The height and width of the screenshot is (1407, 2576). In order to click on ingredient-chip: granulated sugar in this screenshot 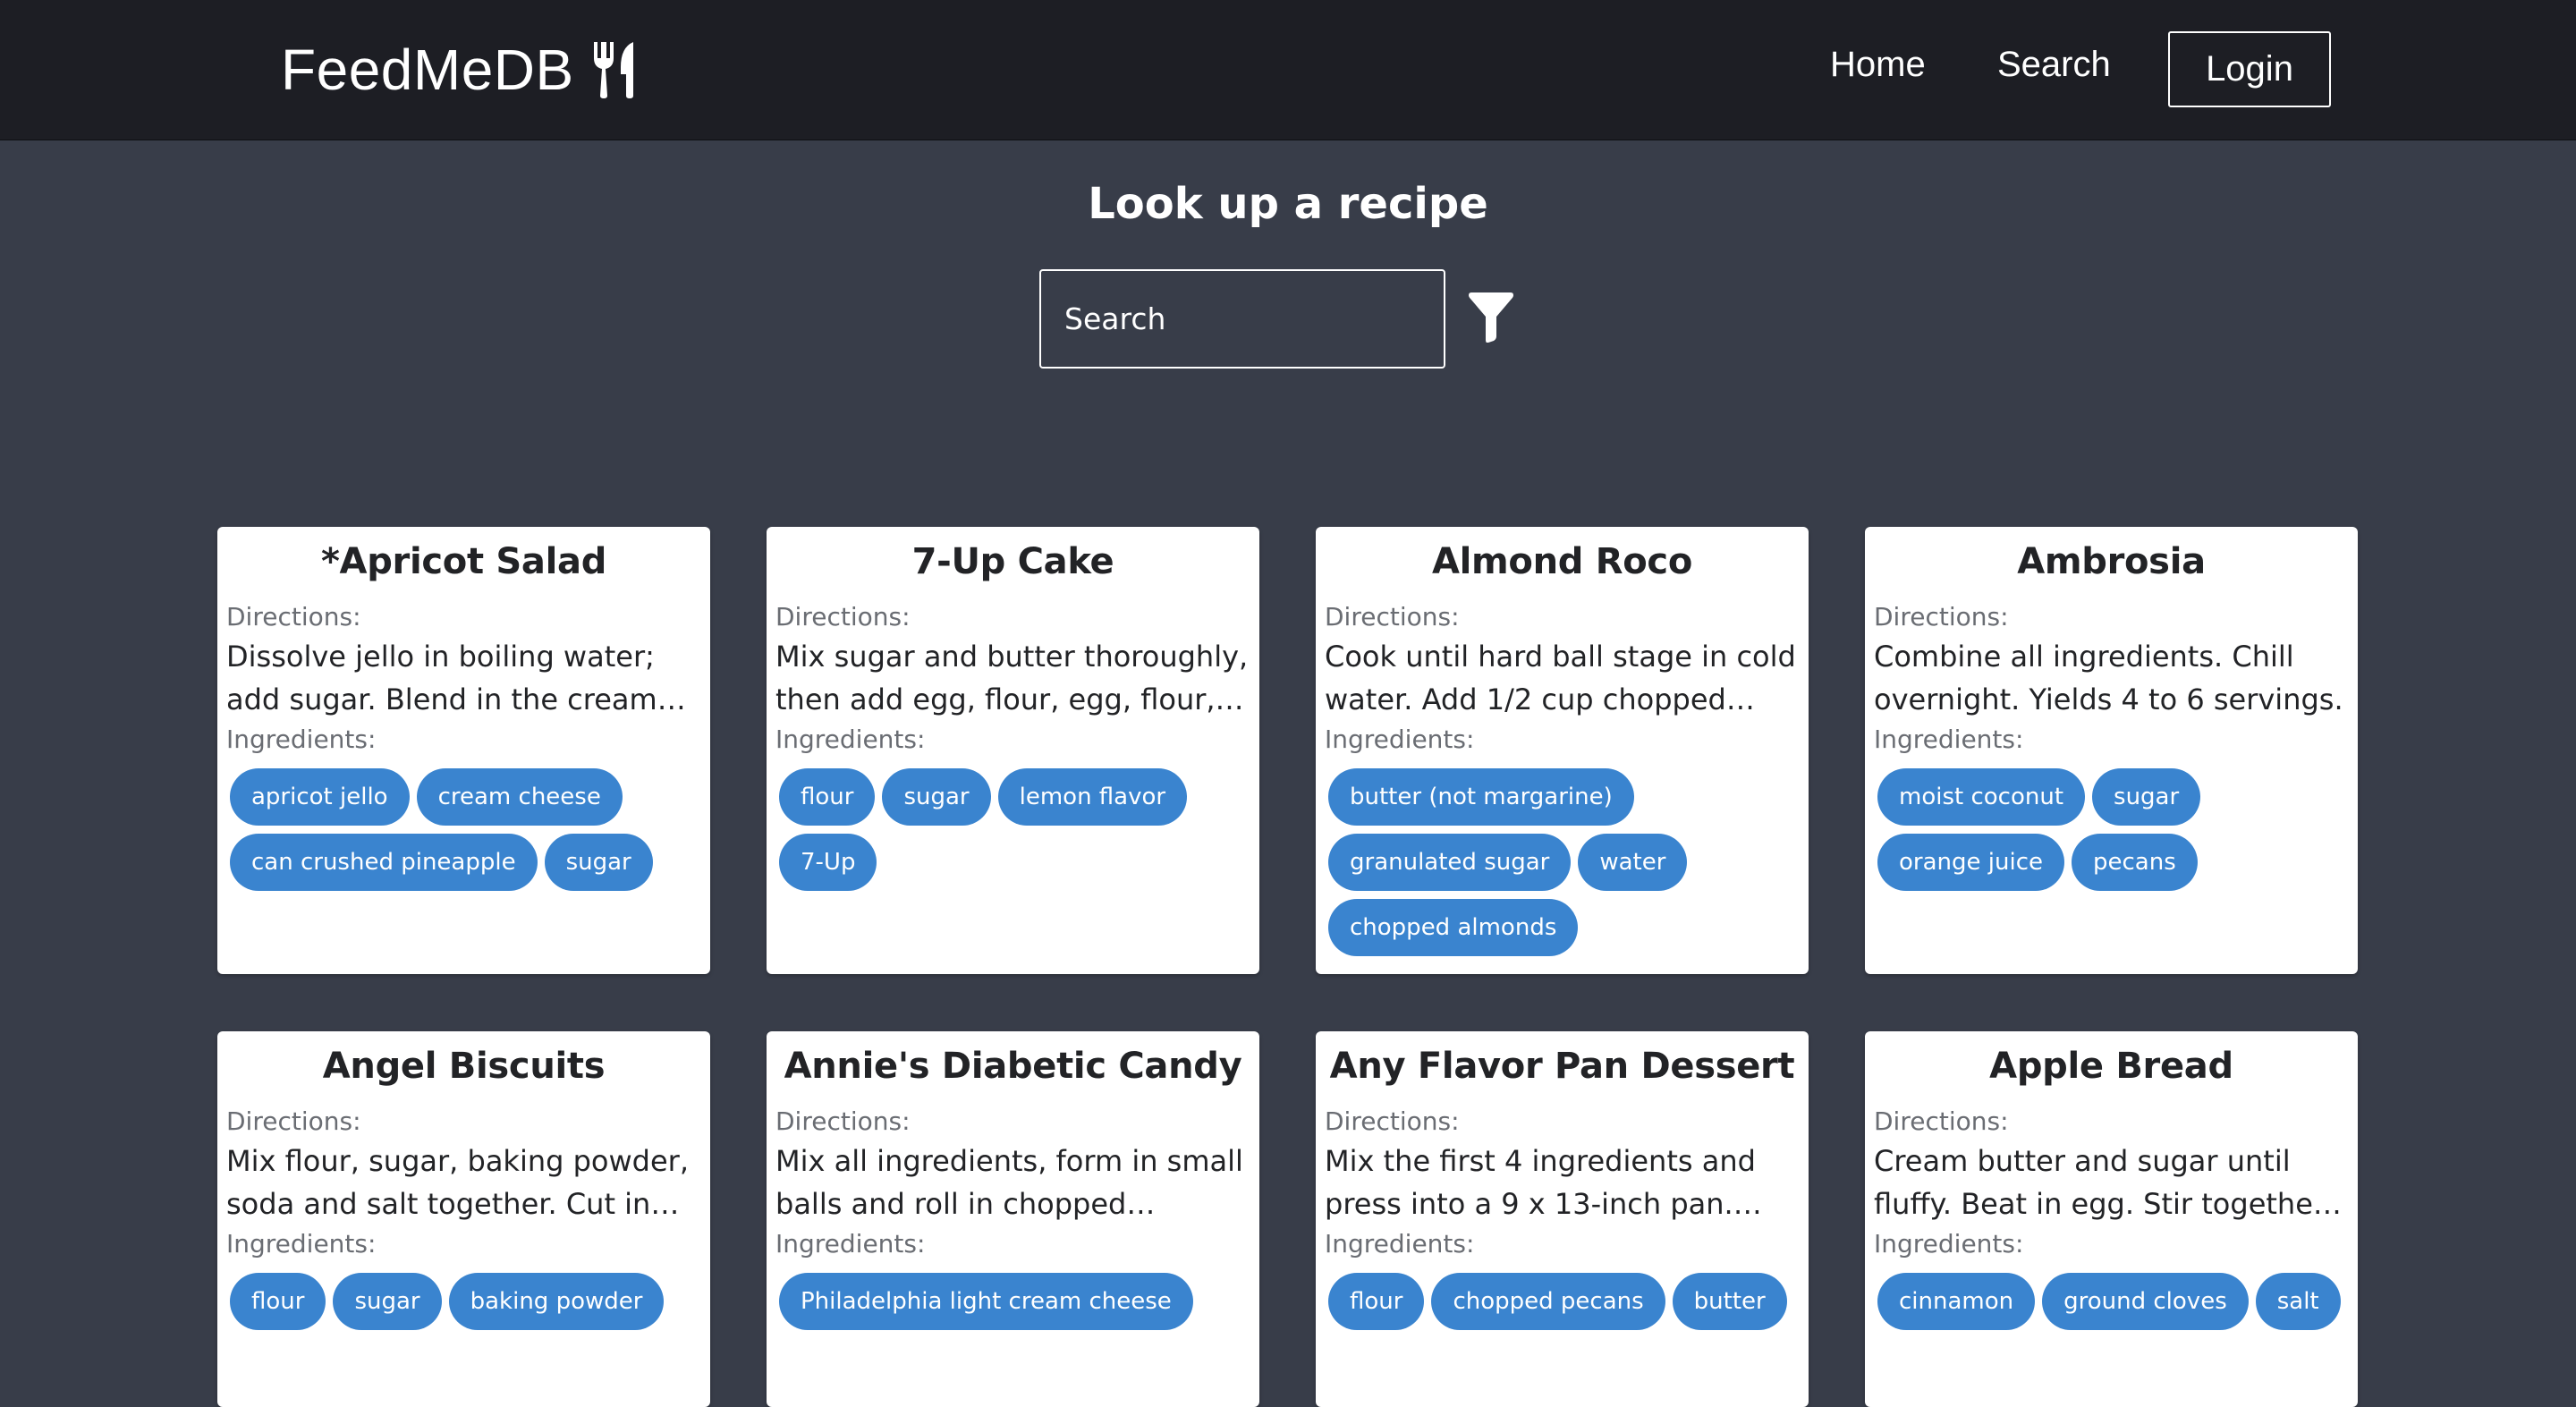, I will do `click(1450, 862)`.